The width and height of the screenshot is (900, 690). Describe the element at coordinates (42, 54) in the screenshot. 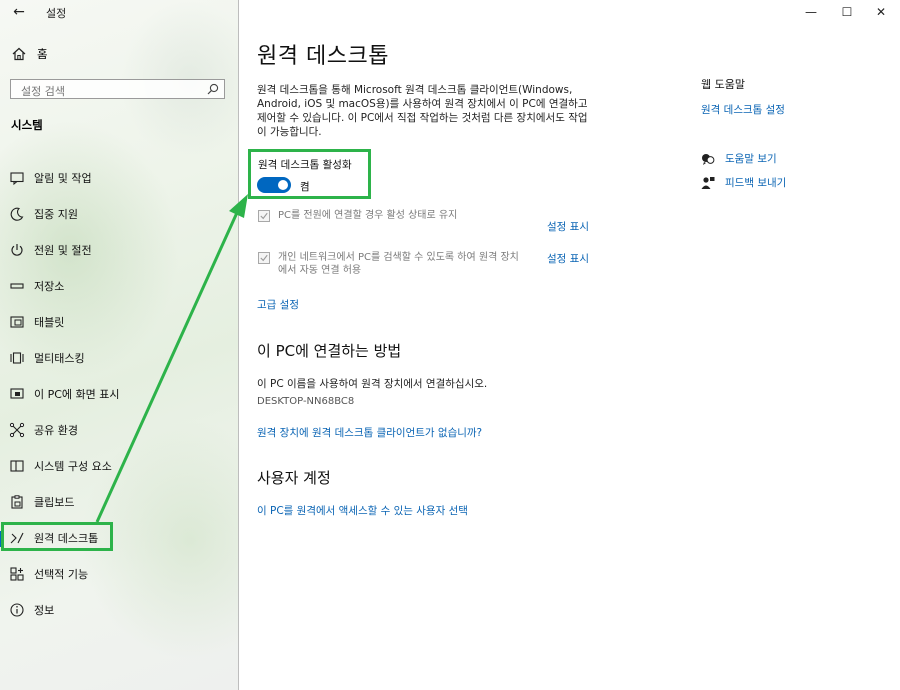

I see `home-label: 홈` at that location.